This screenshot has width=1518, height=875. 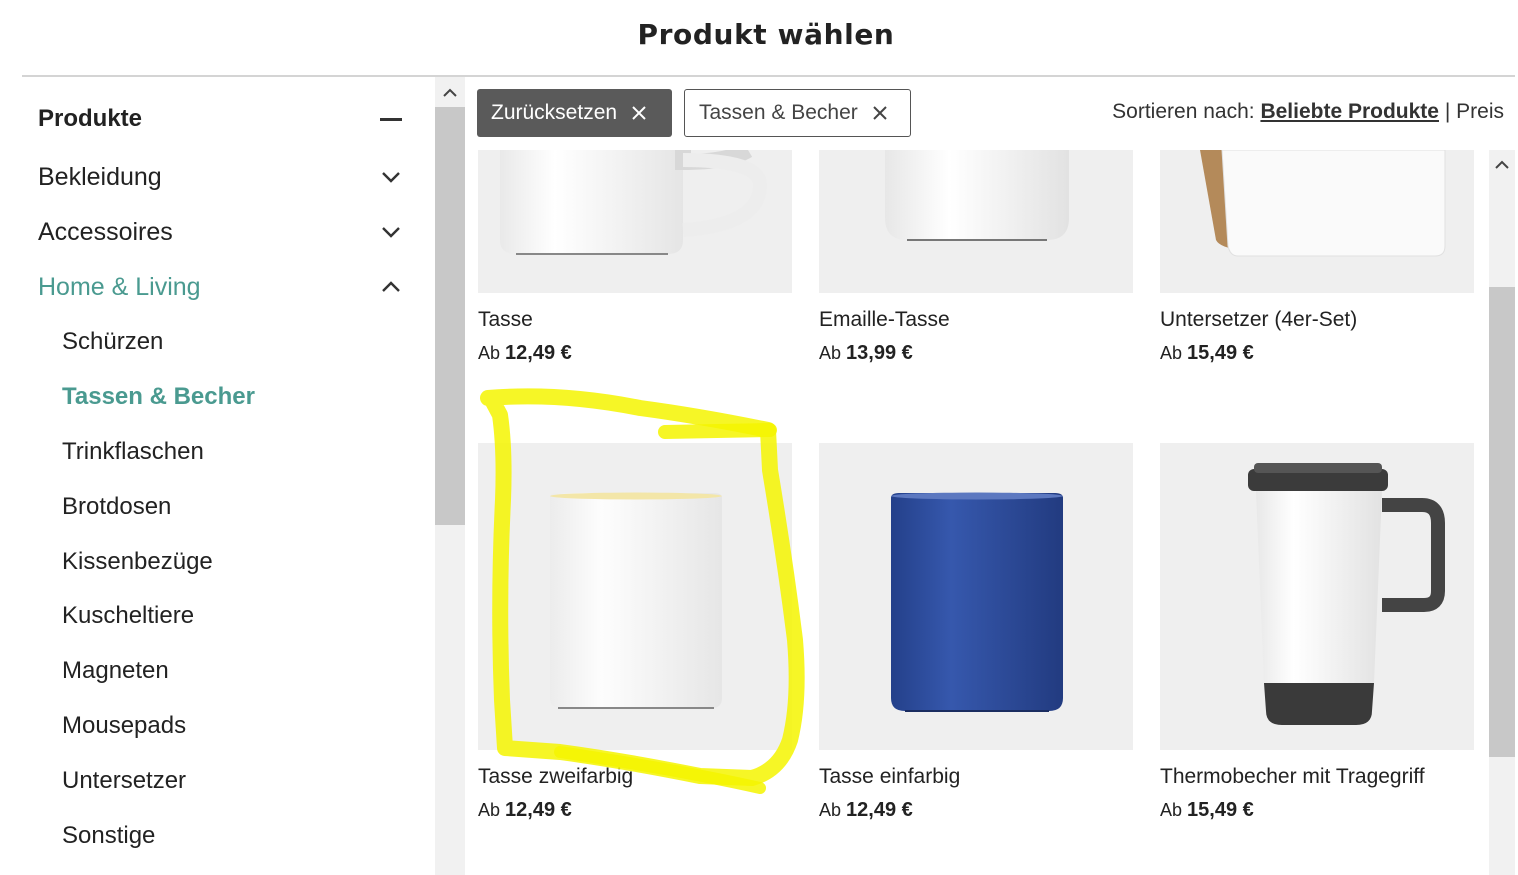 I want to click on sidebar-heading-label: Produkte, so click(x=90, y=118).